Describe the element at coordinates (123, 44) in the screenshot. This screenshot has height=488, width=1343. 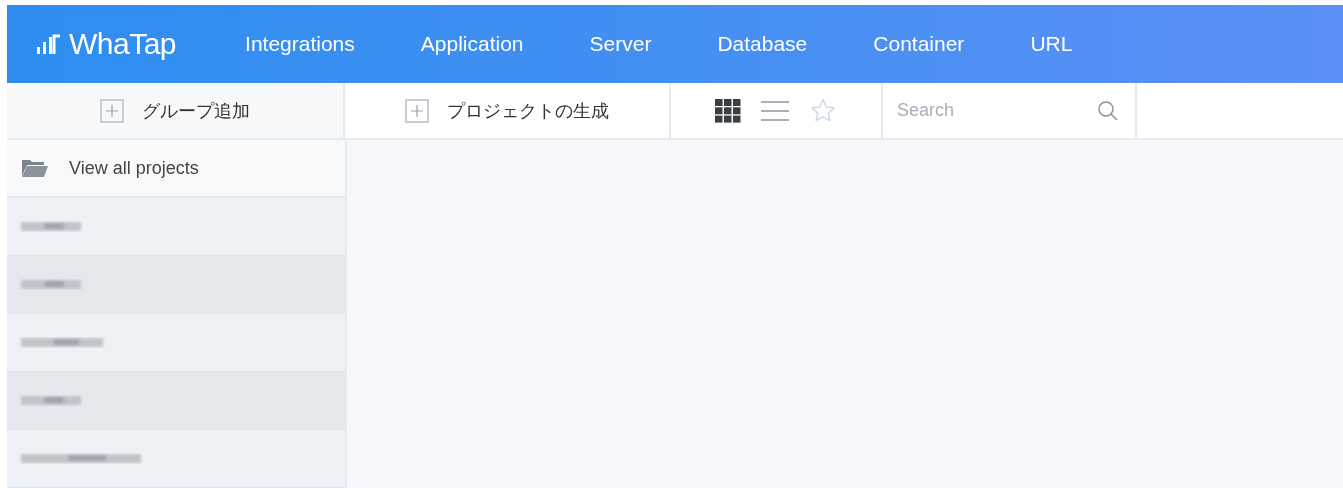
I see `logo-text: WhaTap` at that location.